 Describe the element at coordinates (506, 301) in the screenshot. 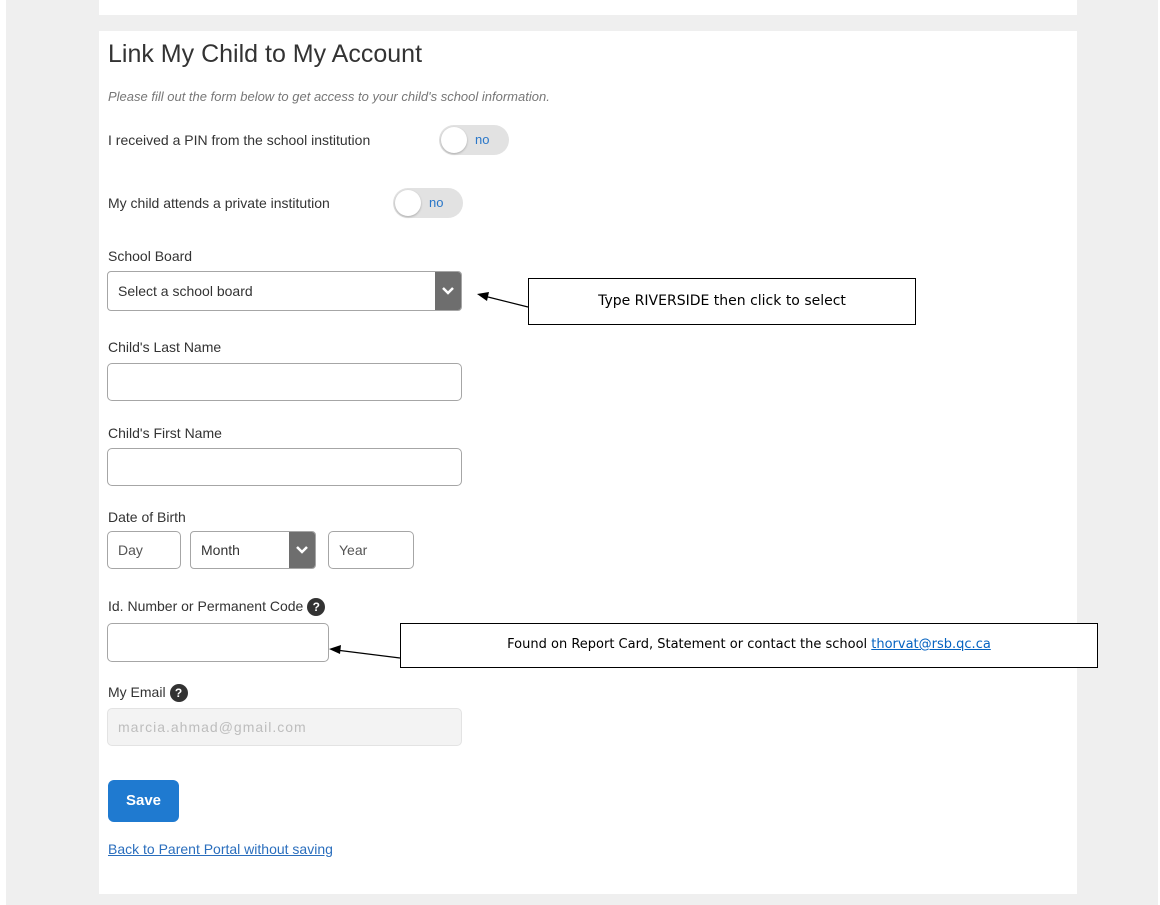

I see `board-callout-arrow` at that location.